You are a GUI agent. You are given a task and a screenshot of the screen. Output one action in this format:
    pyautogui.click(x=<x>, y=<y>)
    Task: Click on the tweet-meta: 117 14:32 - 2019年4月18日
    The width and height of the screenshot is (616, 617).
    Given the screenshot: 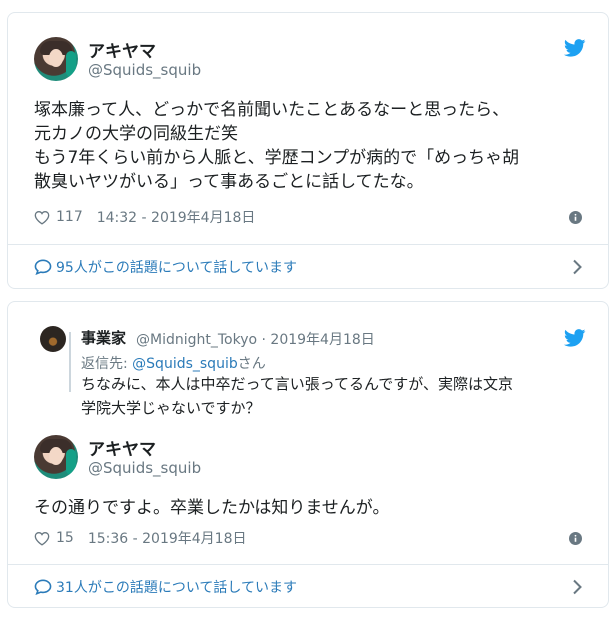 What is the action you would take?
    pyautogui.click(x=144, y=217)
    